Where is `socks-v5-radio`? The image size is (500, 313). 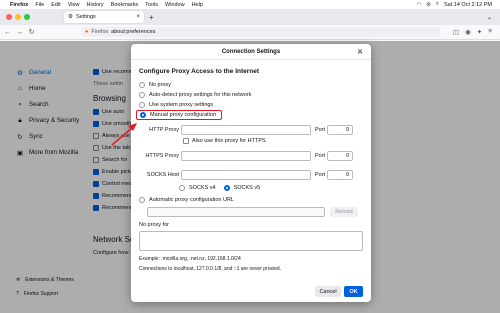 socks-v5-radio is located at coordinates (226, 188).